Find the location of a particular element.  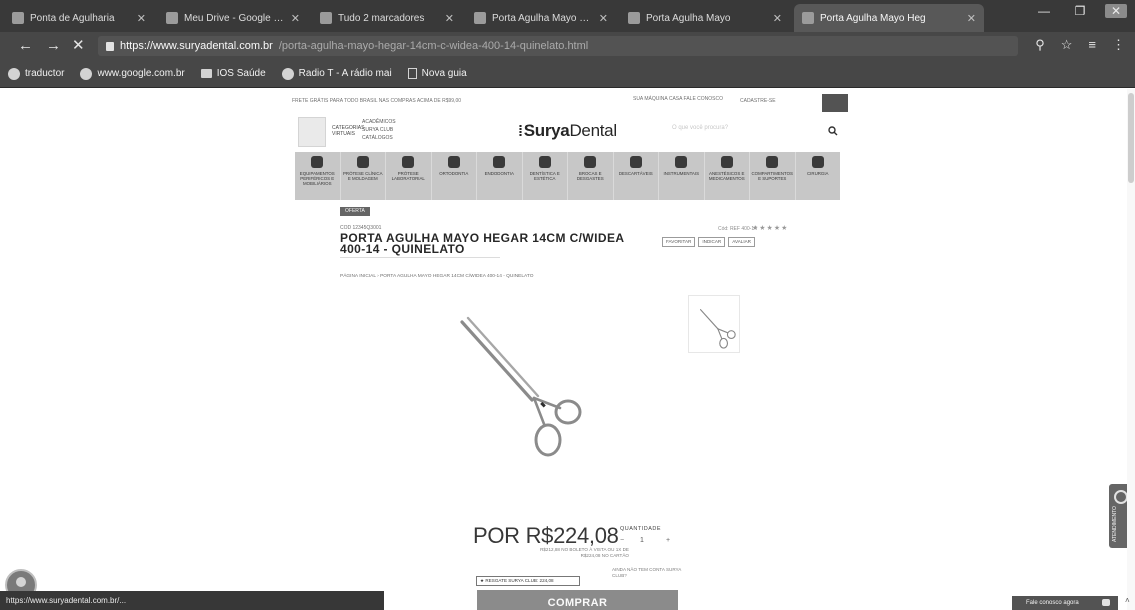

bookmark-google: www.google.com.br is located at coordinates (132, 73).